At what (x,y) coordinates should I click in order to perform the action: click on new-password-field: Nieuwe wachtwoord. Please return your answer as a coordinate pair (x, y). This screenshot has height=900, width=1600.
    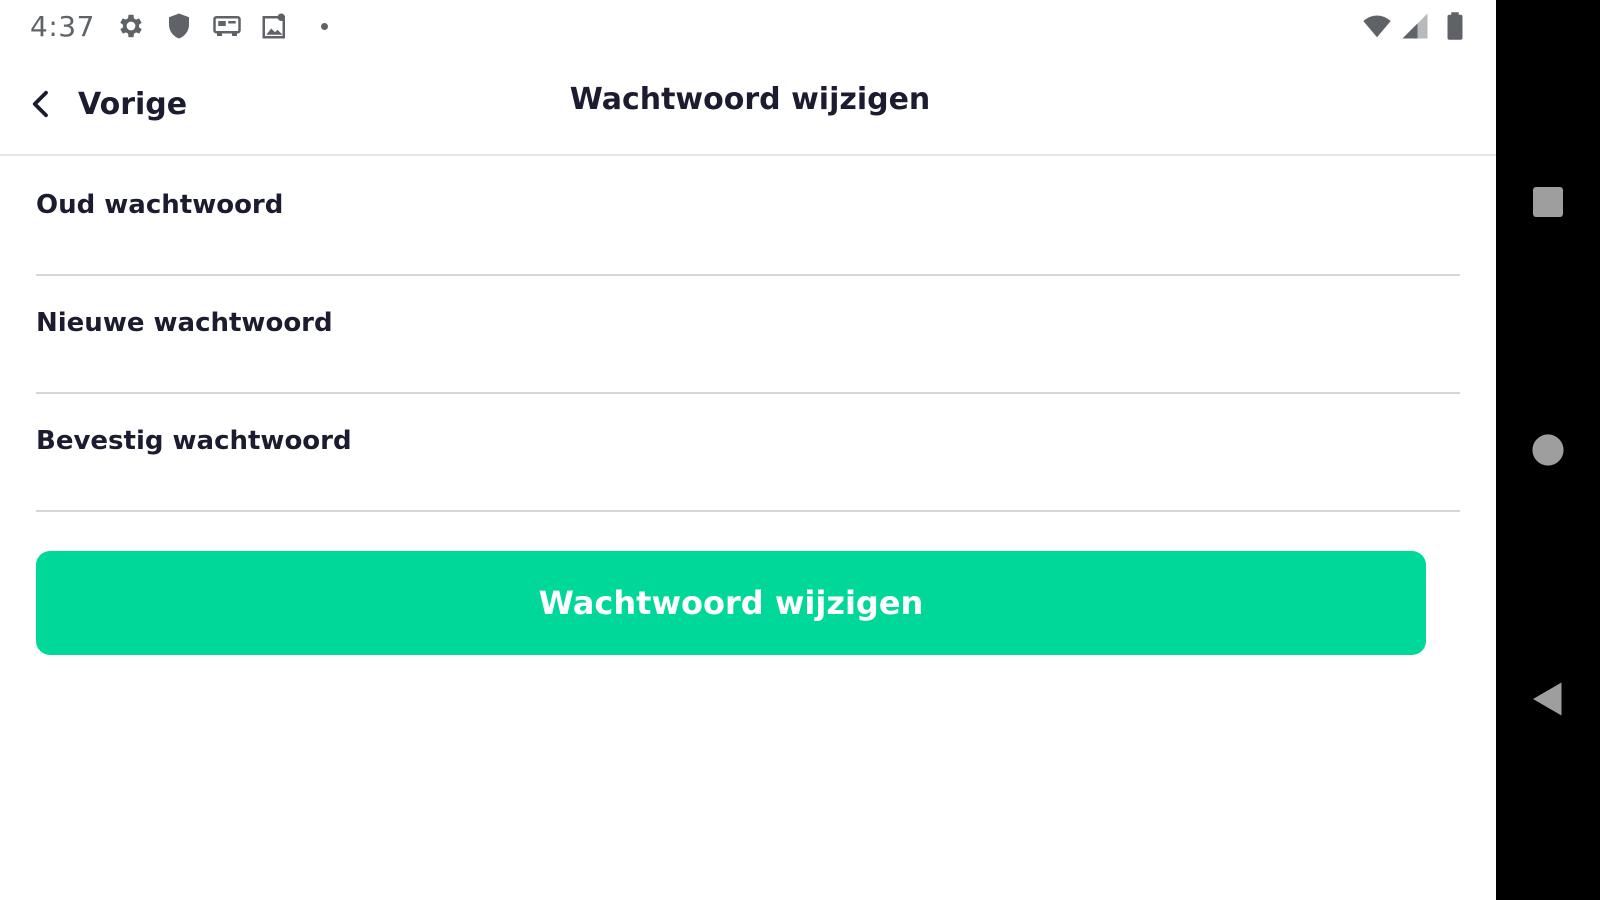
    Looking at the image, I should click on (748, 335).